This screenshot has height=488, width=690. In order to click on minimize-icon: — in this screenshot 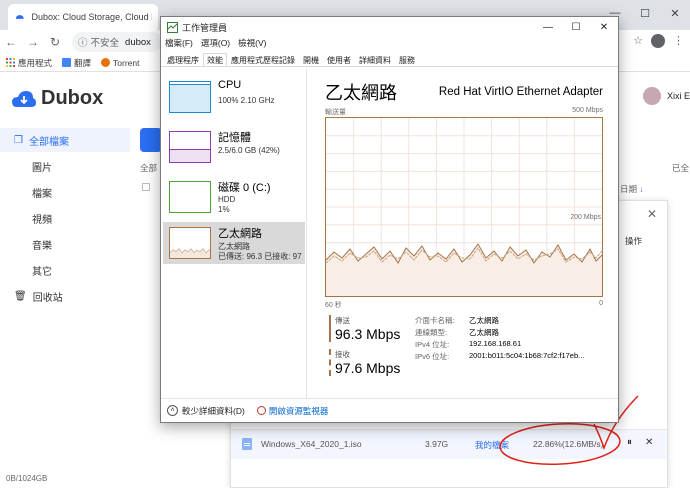, I will do `click(548, 27)`.